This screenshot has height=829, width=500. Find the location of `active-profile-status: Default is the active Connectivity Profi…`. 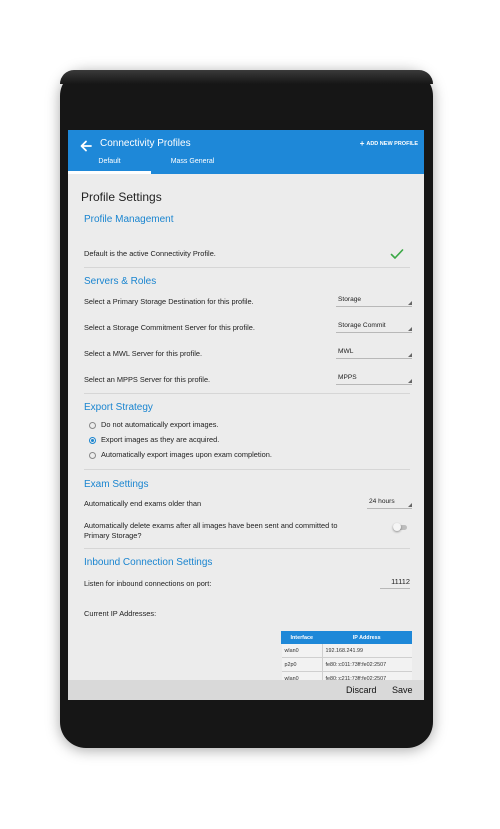

active-profile-status: Default is the active Connectivity Profi… is located at coordinates (150, 253).